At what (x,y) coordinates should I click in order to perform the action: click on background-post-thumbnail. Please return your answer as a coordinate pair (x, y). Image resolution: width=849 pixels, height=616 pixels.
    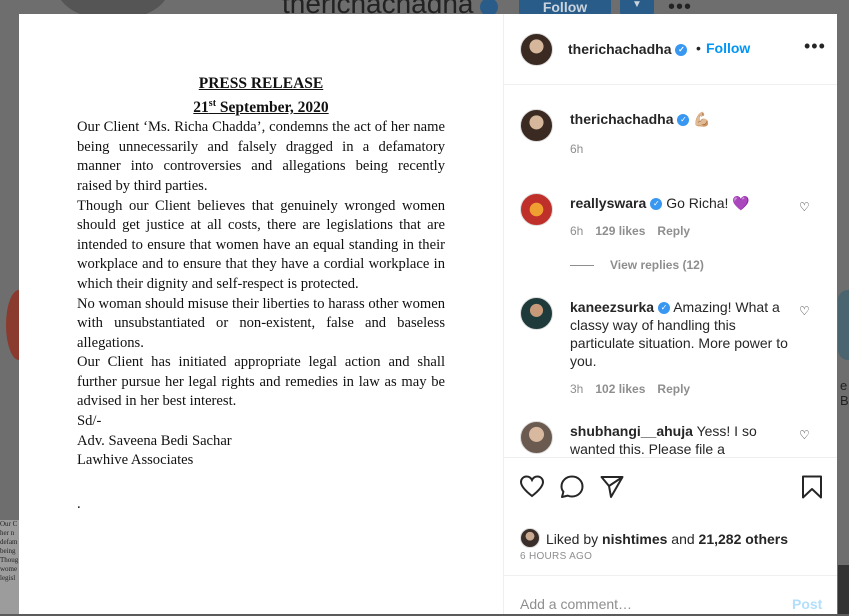
    Looking at the image, I should click on (843, 589).